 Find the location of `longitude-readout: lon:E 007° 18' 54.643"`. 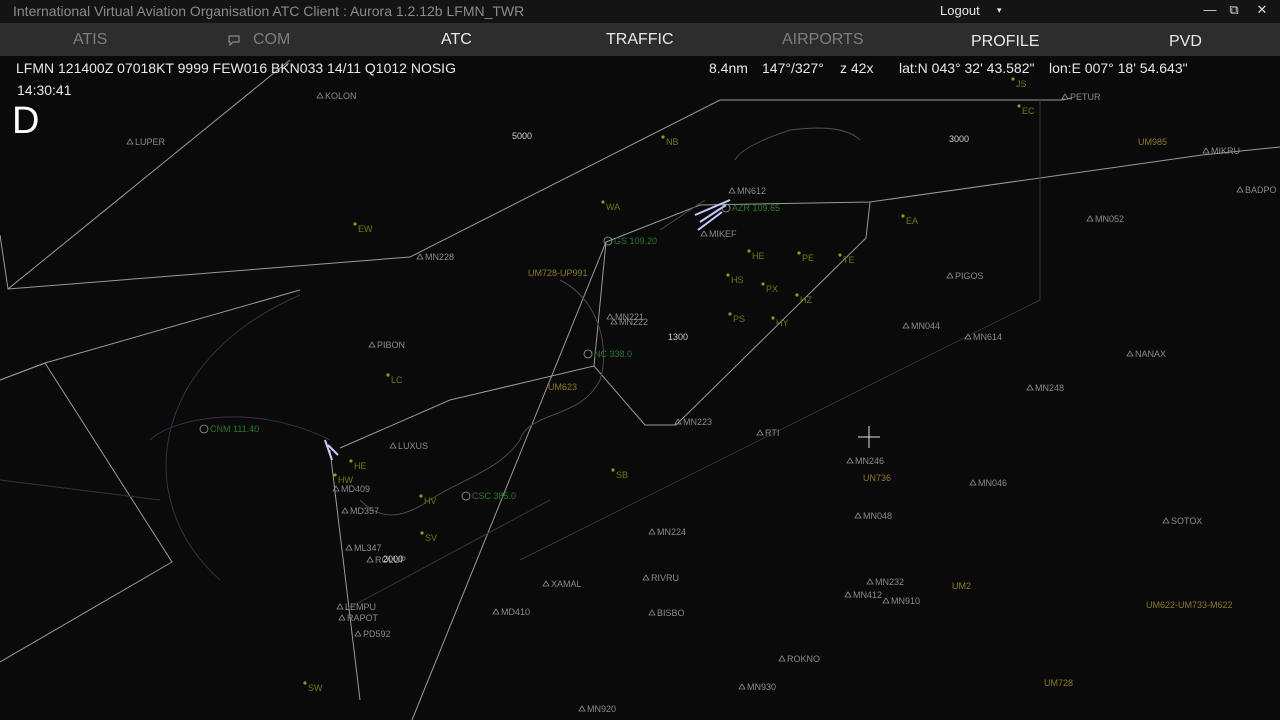

longitude-readout: lon:E 007° 18' 54.643" is located at coordinates (1118, 68).